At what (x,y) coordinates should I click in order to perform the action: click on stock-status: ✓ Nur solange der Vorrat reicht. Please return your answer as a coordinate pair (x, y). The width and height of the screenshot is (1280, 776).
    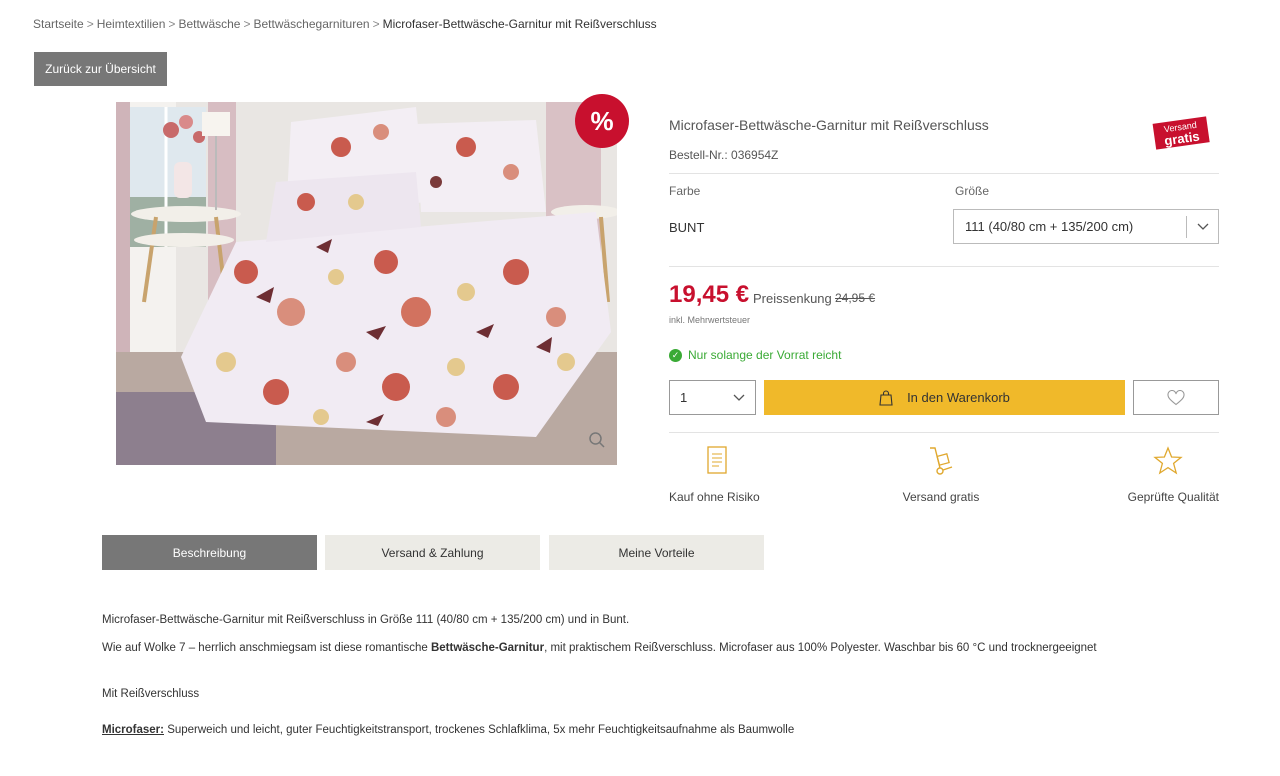
    Looking at the image, I should click on (755, 355).